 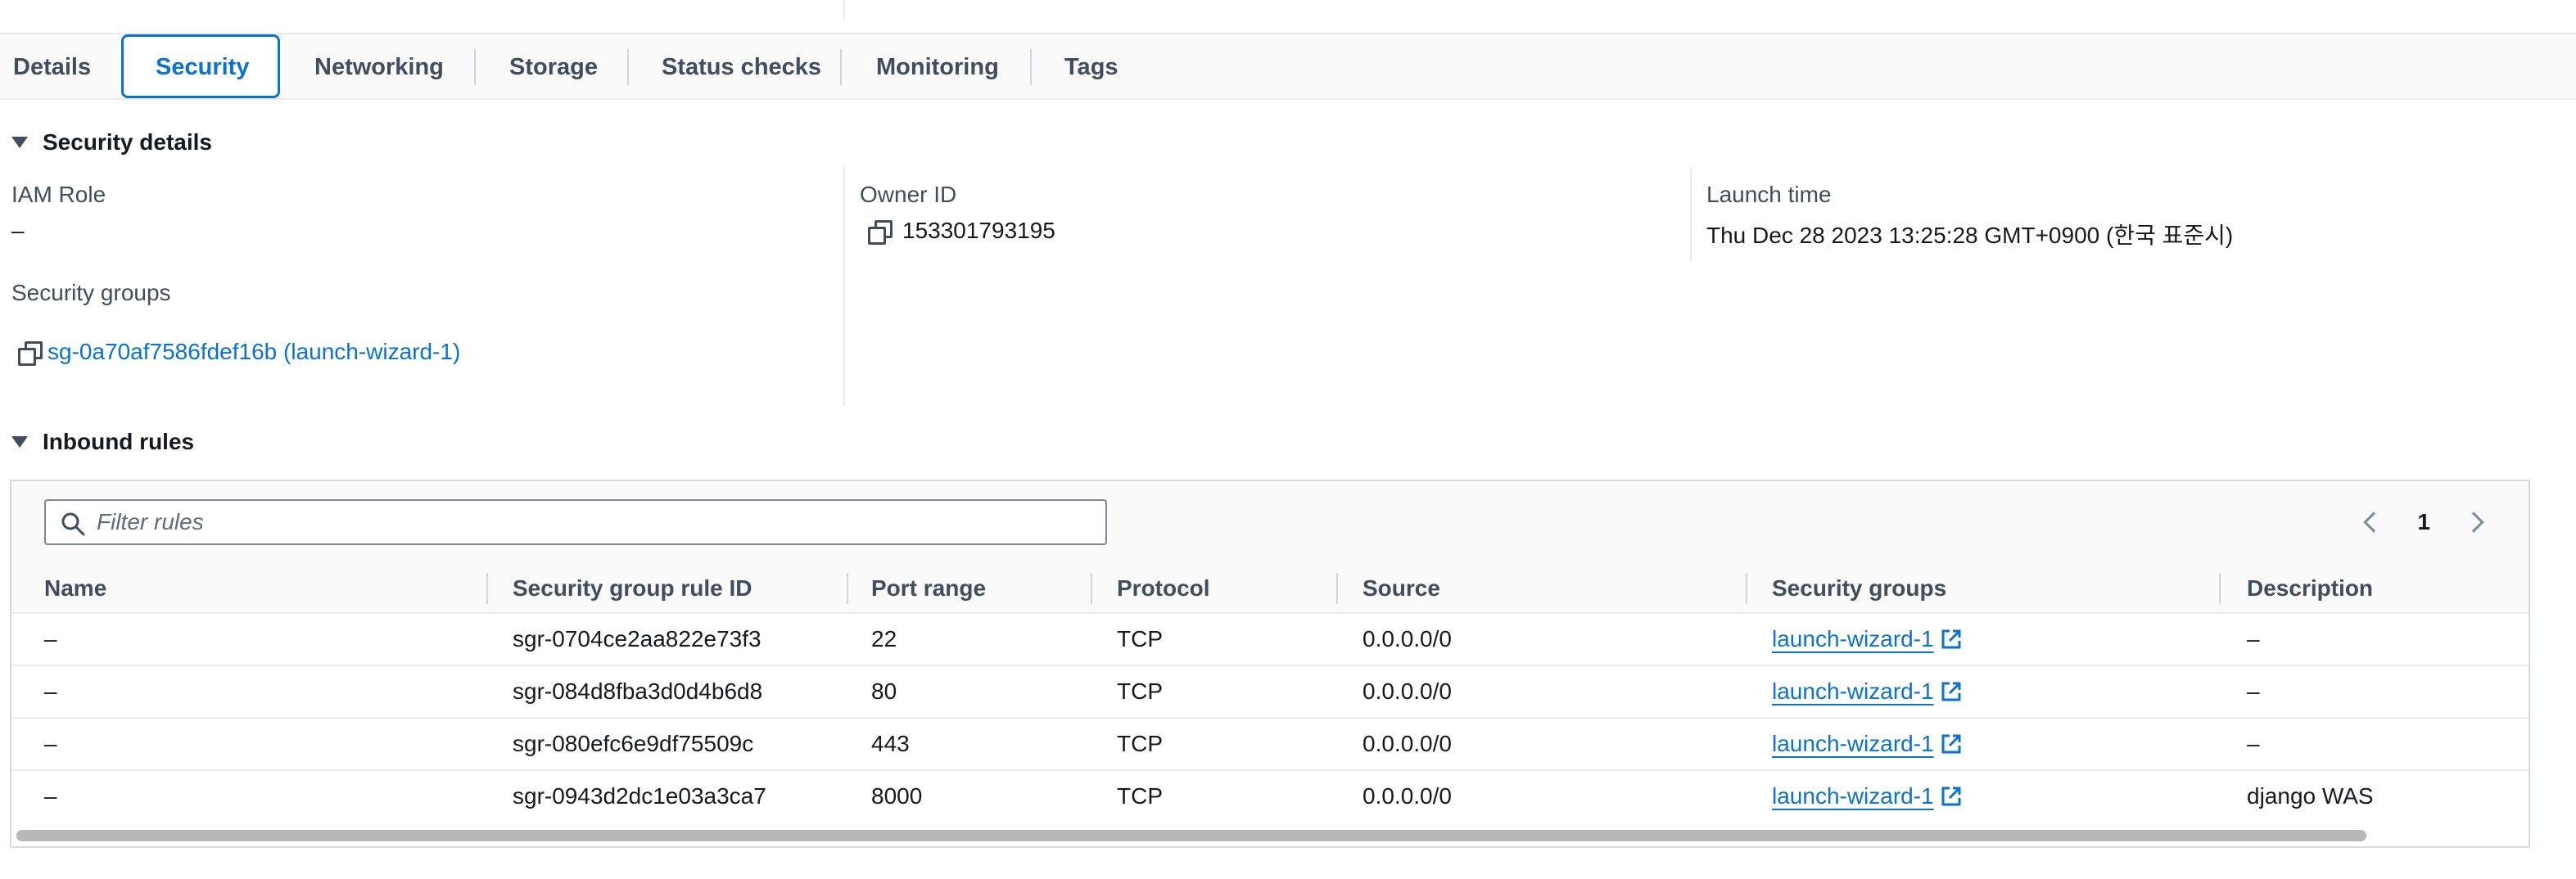 What do you see at coordinates (73, 524) in the screenshot?
I see `search-icon` at bounding box center [73, 524].